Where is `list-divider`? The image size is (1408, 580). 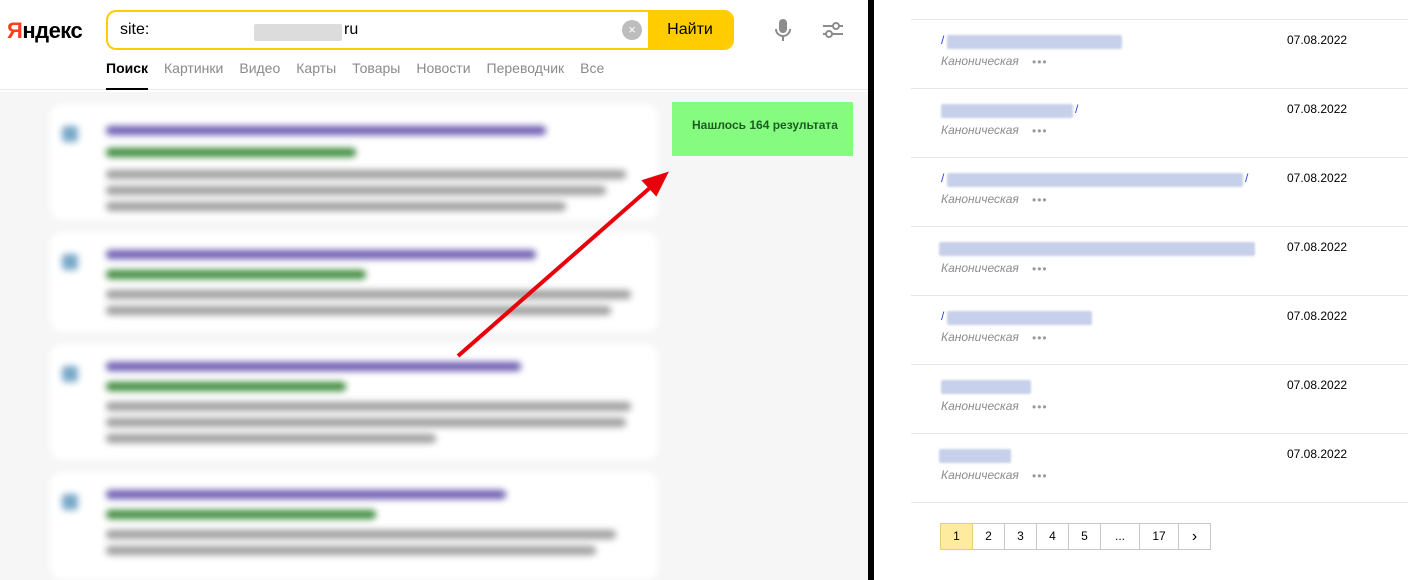
list-divider is located at coordinates (1159, 502).